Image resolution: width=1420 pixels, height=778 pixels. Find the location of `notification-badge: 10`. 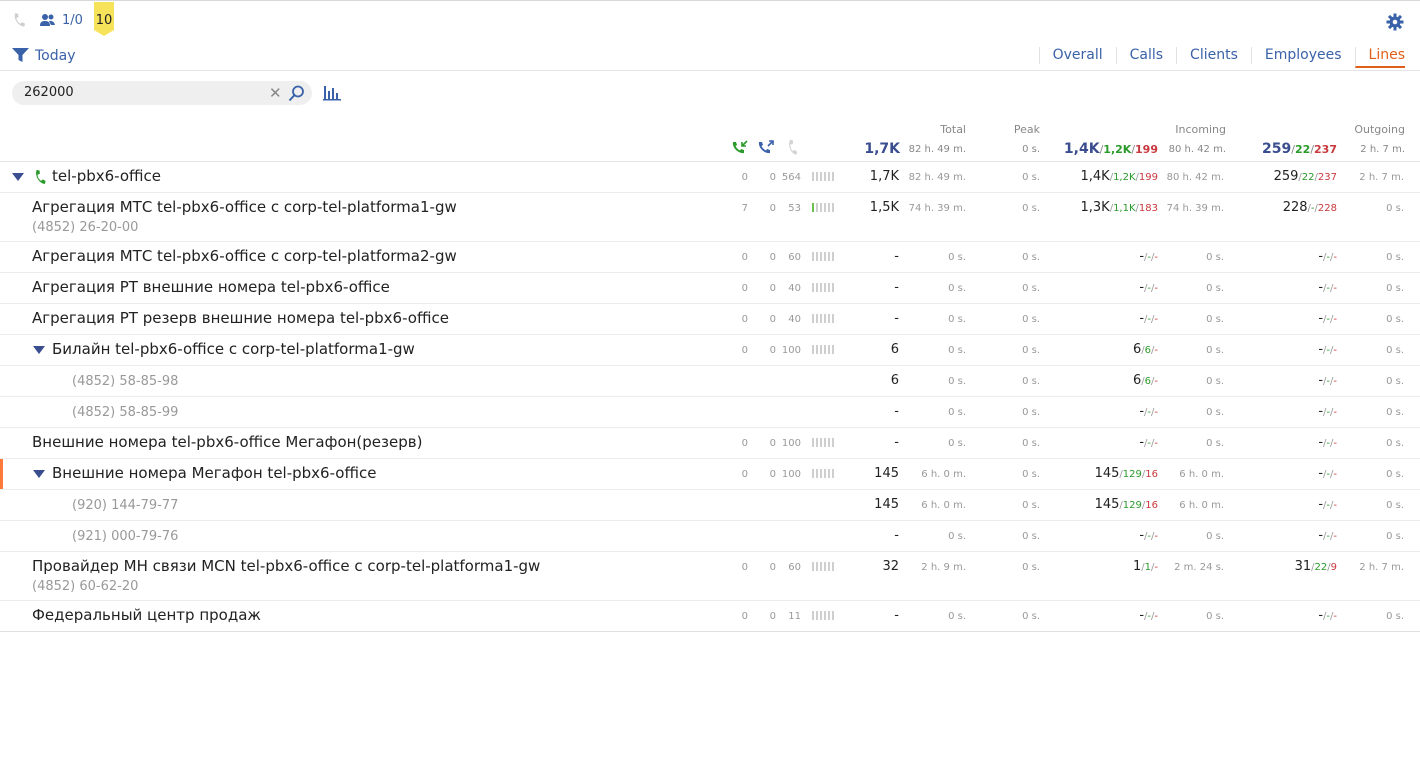

notification-badge: 10 is located at coordinates (104, 19).